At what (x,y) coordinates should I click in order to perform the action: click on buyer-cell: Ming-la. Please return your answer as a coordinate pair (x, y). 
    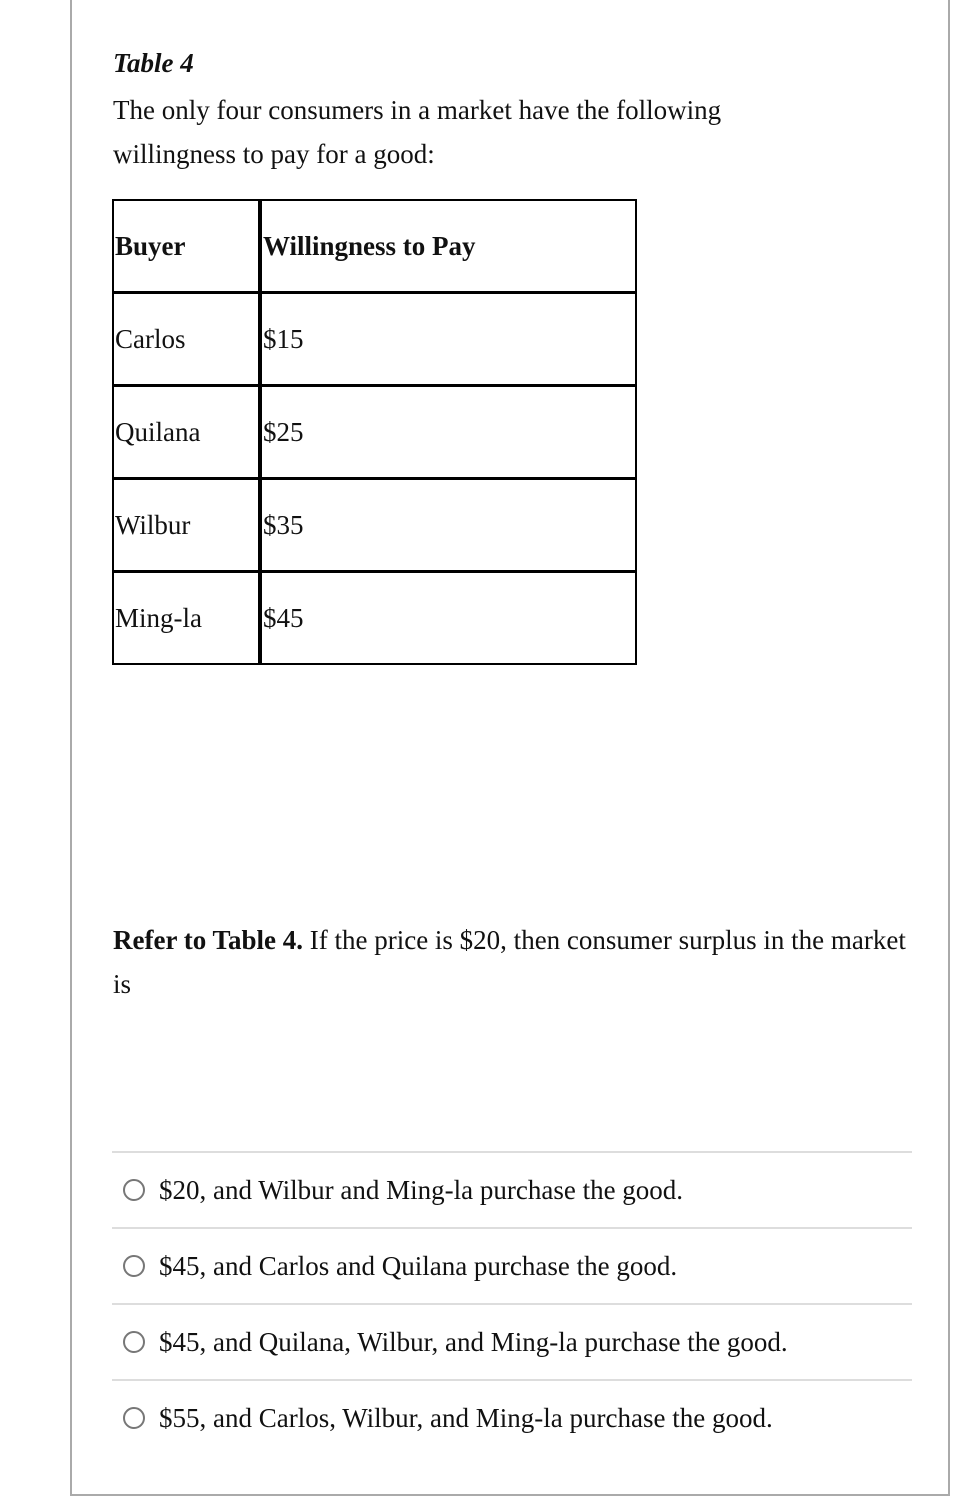
    Looking at the image, I should click on (187, 617).